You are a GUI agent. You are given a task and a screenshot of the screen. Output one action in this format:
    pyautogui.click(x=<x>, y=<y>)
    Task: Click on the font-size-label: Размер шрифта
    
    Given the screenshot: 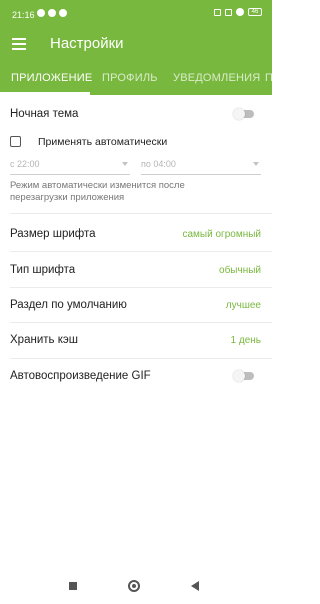 What is the action you would take?
    pyautogui.click(x=53, y=234)
    